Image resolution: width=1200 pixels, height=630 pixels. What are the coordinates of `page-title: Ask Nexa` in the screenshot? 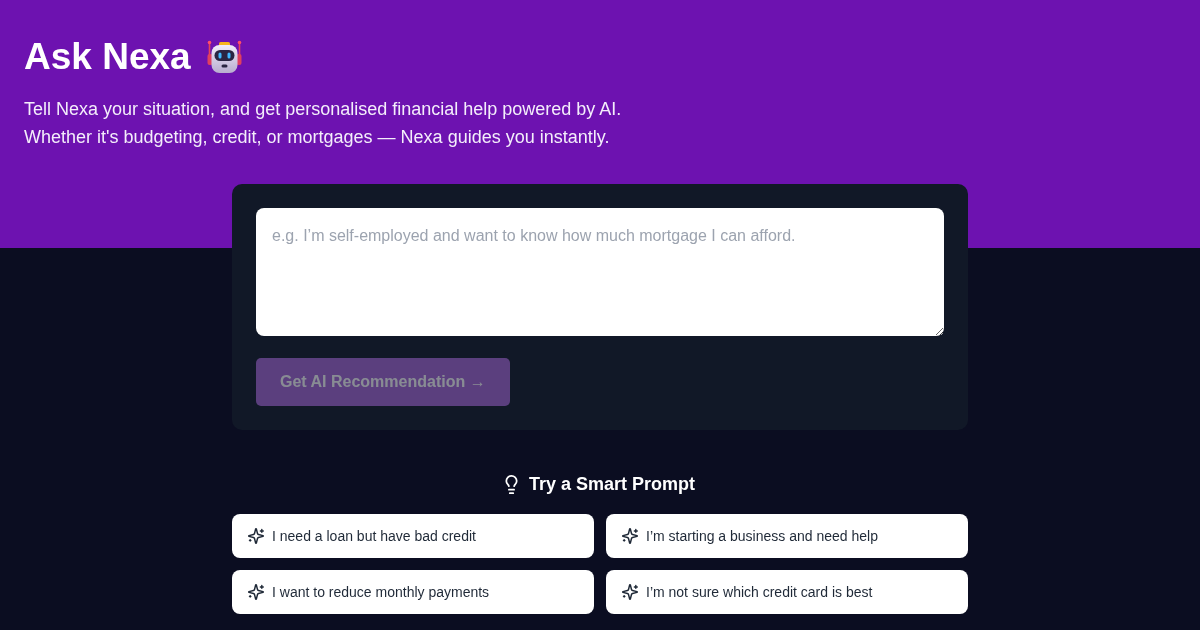 It's located at (107, 57).